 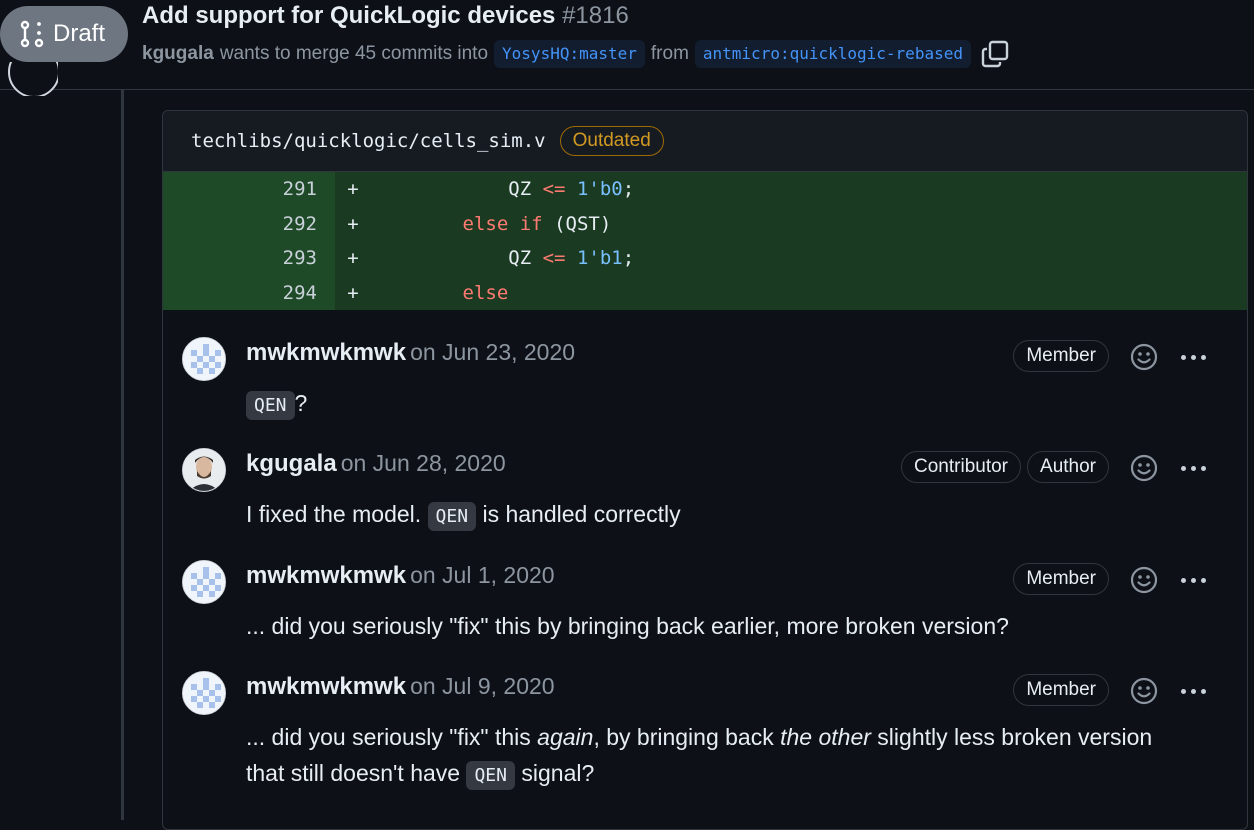 I want to click on comment-body: QEN?, so click(x=276, y=404).